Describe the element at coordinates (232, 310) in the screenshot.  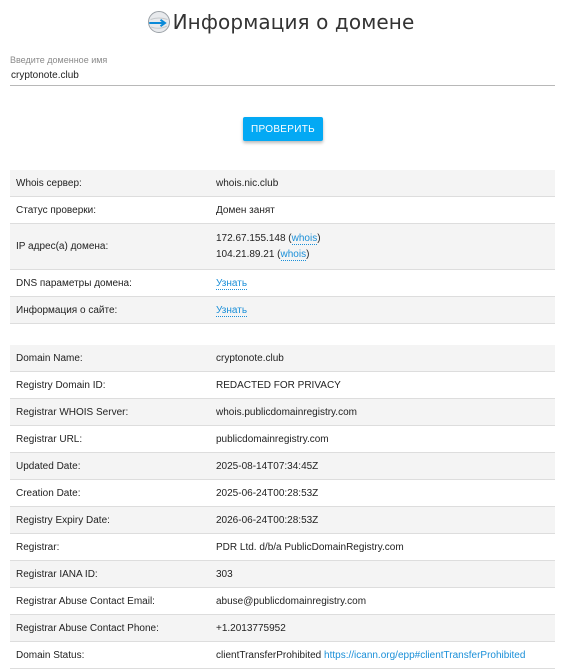
I see `site-info-link: Узнать` at that location.